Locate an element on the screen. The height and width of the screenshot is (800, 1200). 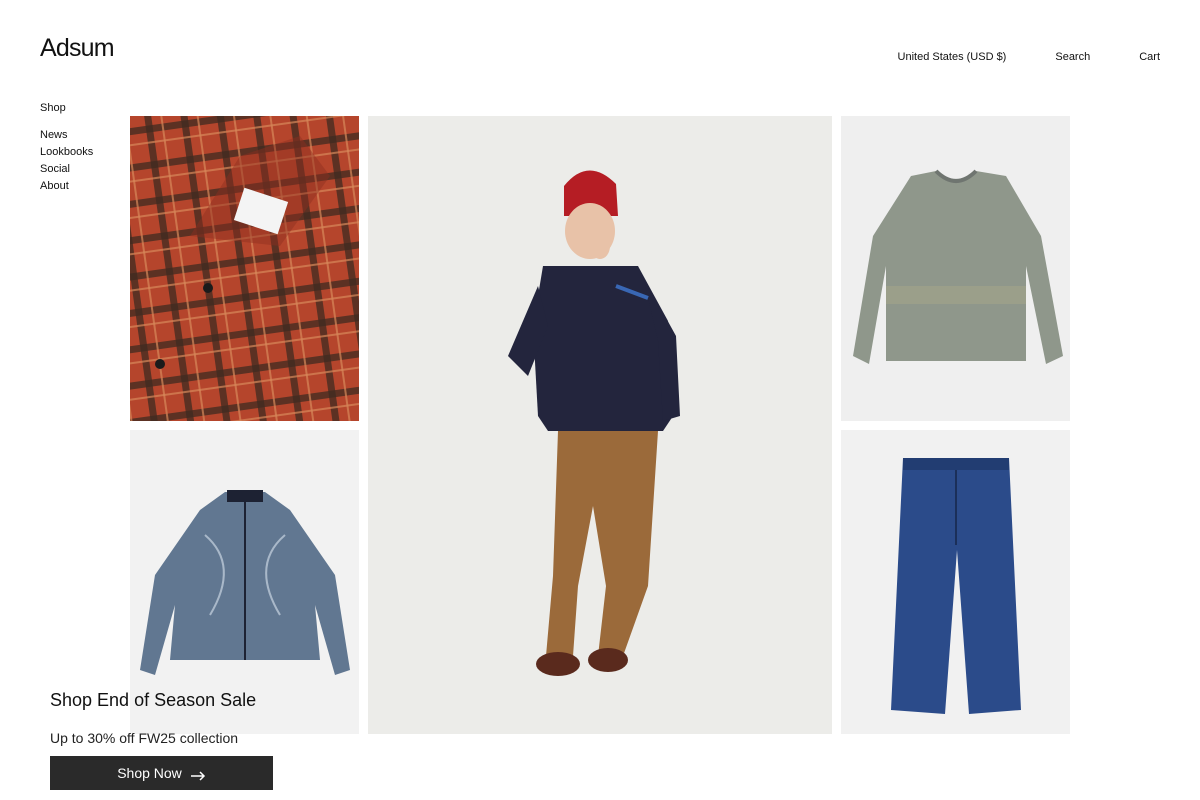
sidebar-item-social: Social is located at coordinates (66, 169).